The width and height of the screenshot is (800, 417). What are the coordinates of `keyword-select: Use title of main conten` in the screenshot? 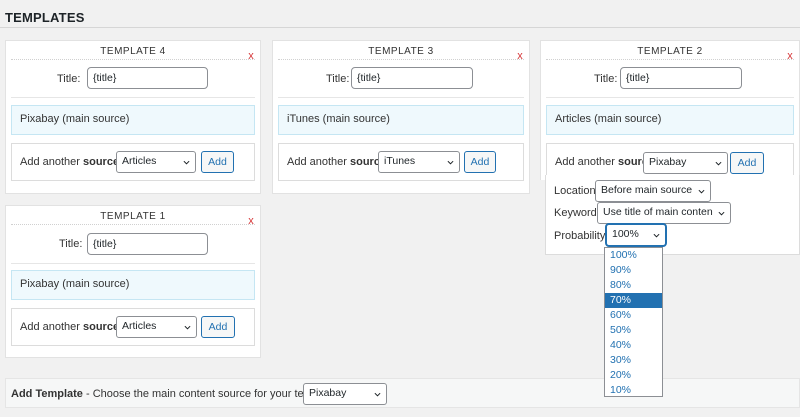 It's located at (664, 213).